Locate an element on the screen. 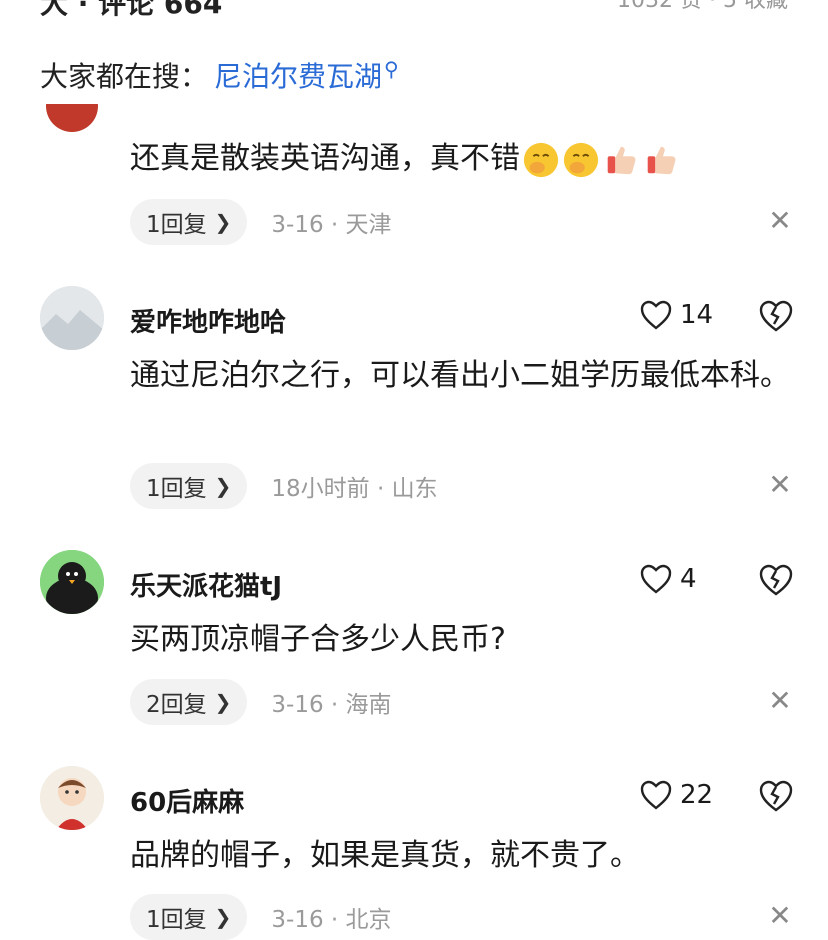 This screenshot has height=940, width=828. like-count: 4 is located at coordinates (688, 579).